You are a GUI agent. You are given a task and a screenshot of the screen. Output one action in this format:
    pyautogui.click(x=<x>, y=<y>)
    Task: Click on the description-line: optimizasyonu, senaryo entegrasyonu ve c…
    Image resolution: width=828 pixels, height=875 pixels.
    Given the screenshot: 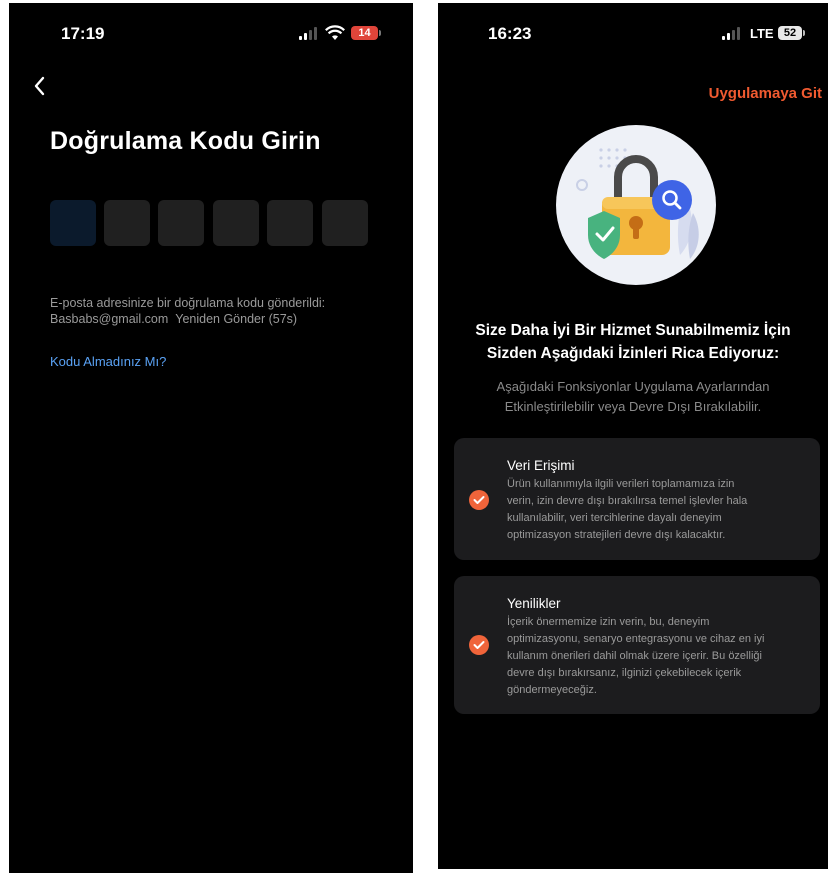 What is the action you would take?
    pyautogui.click(x=636, y=639)
    